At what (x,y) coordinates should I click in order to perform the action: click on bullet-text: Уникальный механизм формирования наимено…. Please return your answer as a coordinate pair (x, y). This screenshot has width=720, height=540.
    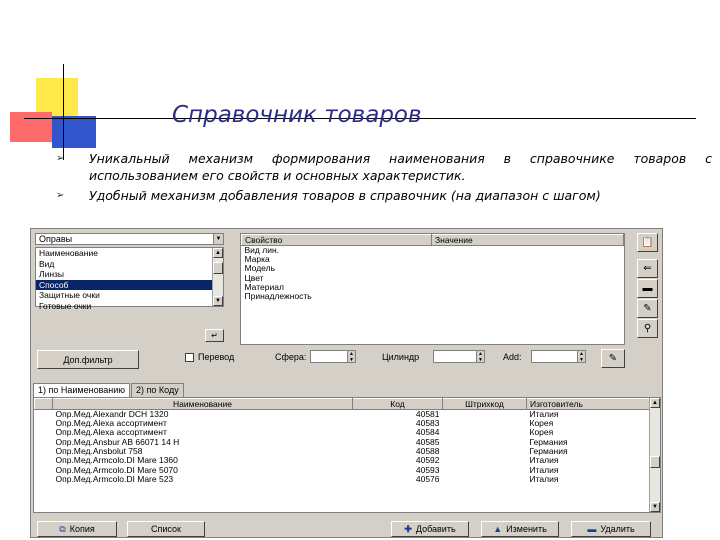
    Looking at the image, I should click on (400, 167).